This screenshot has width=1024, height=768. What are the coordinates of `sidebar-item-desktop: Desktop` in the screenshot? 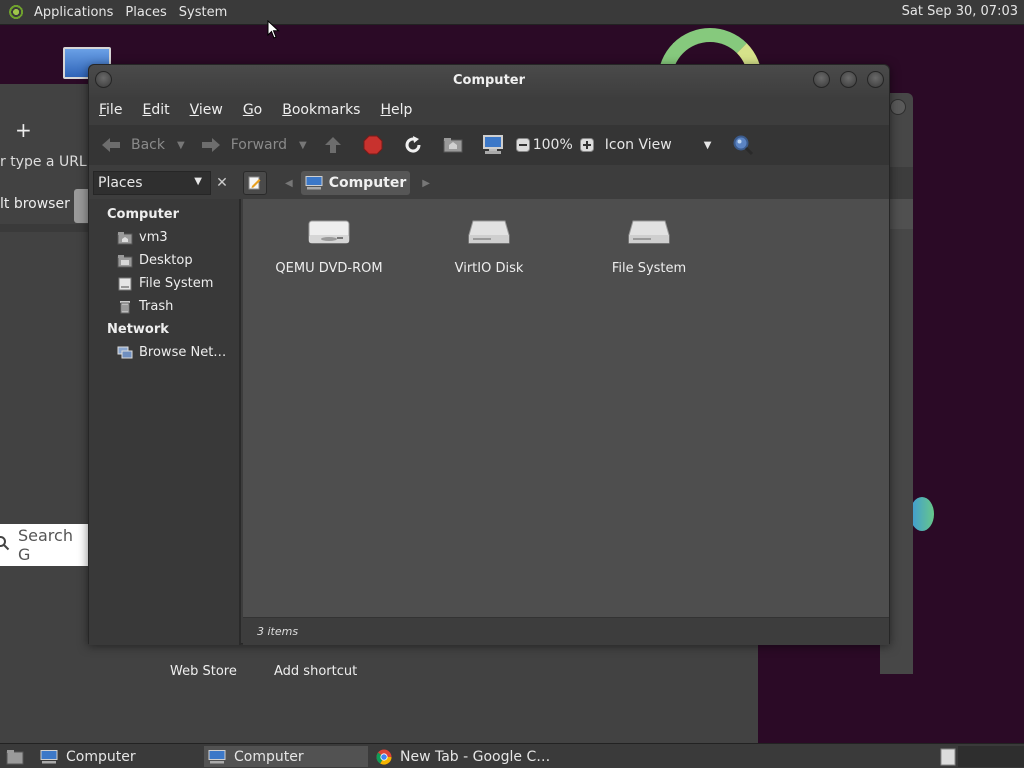 It's located at (155, 260).